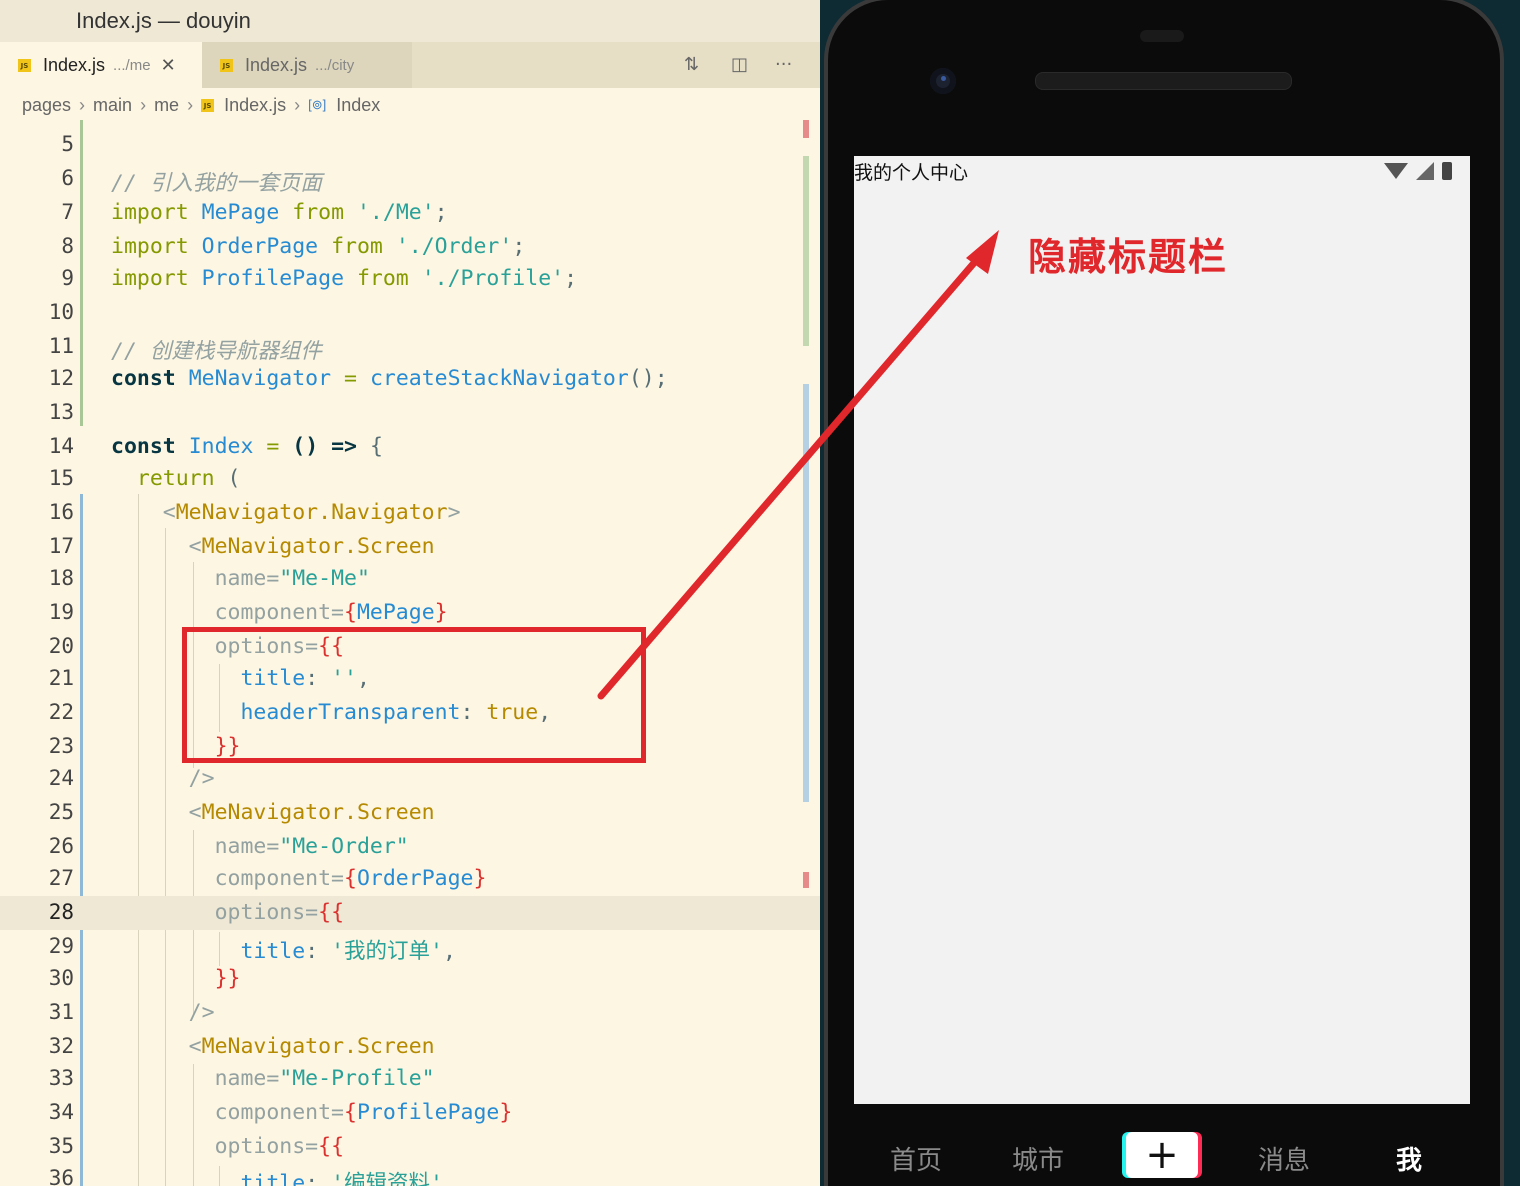  What do you see at coordinates (317, 104) in the screenshot?
I see `symbol-icon: [⊚]` at bounding box center [317, 104].